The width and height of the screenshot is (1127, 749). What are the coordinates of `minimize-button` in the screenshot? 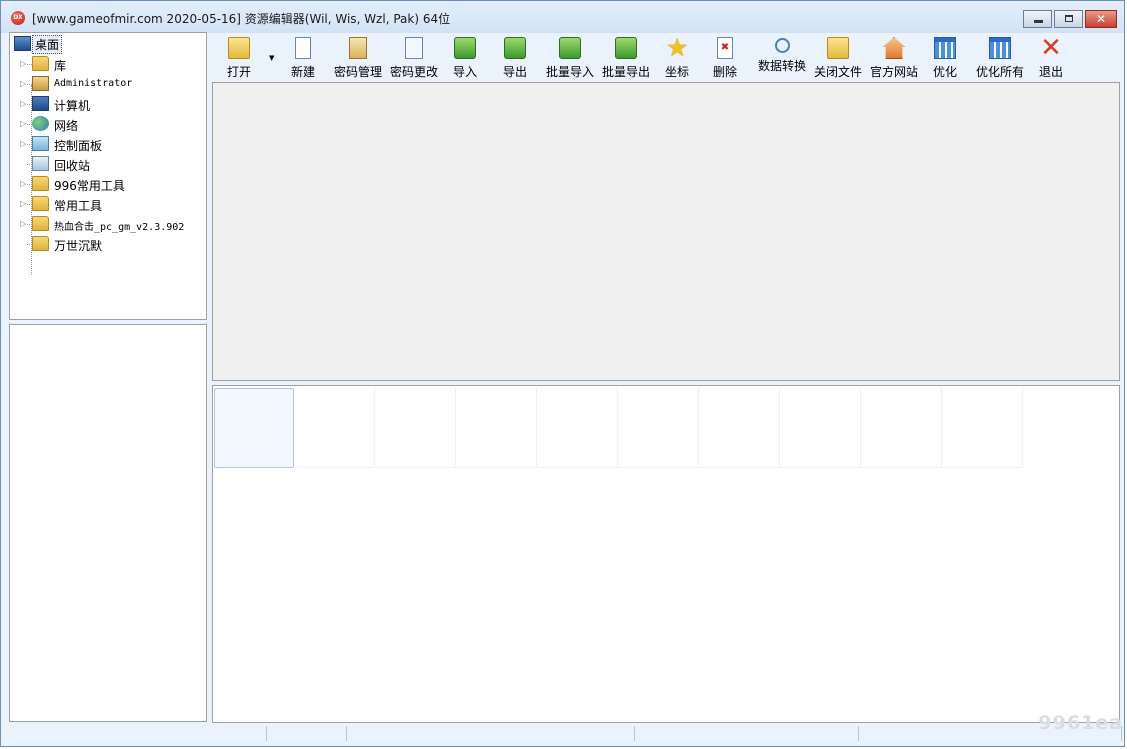 It's located at (1037, 19).